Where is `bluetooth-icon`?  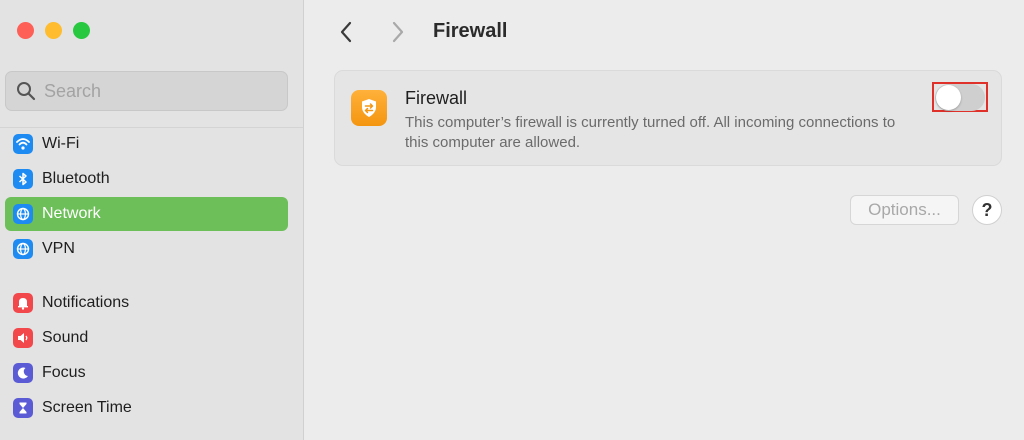
bluetooth-icon is located at coordinates (23, 179).